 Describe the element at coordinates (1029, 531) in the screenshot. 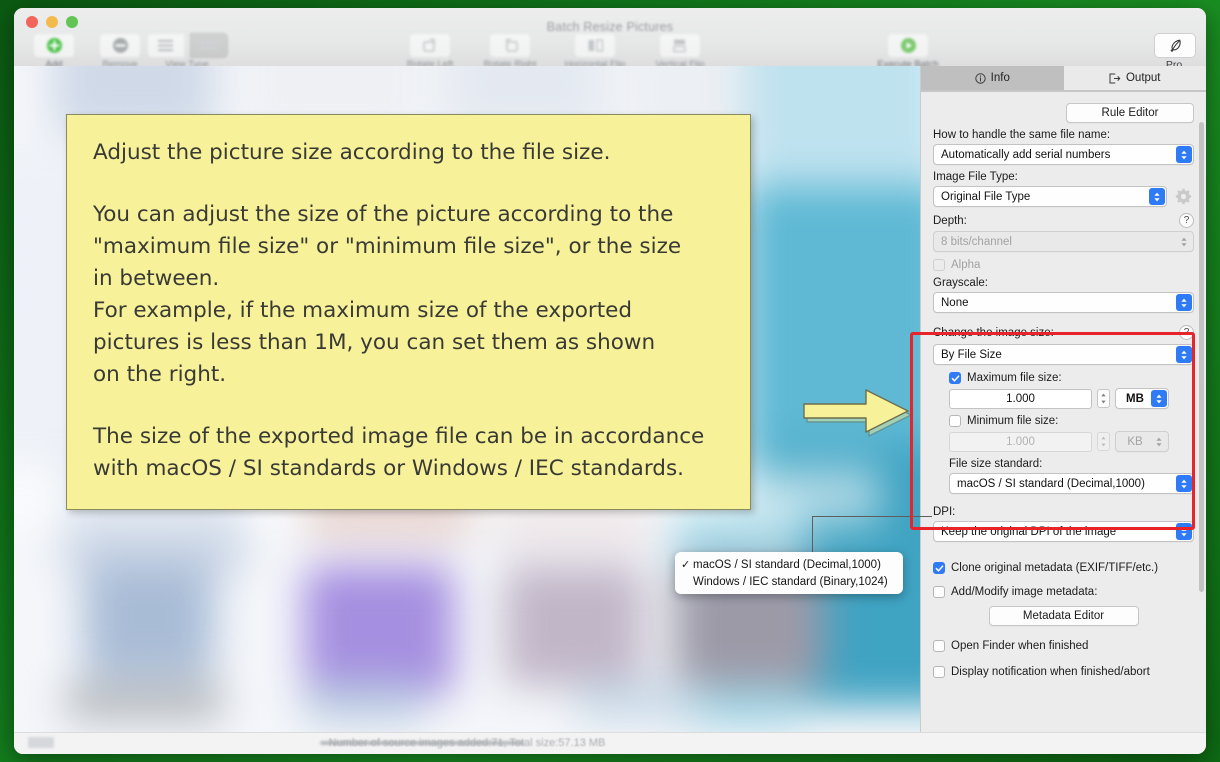

I see `dpi-value: Keep the original DPI of the image` at that location.